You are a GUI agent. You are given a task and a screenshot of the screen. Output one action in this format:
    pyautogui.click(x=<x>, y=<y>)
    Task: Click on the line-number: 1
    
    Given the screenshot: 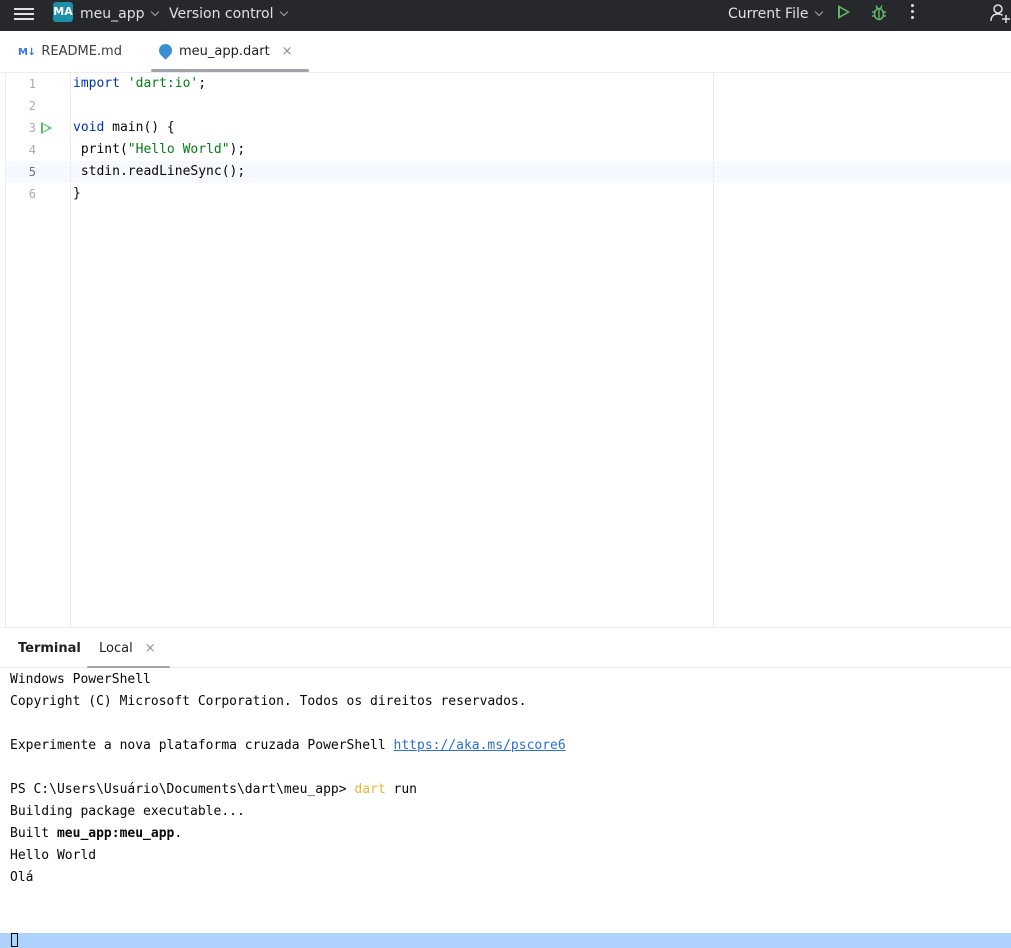 What is the action you would take?
    pyautogui.click(x=32, y=84)
    